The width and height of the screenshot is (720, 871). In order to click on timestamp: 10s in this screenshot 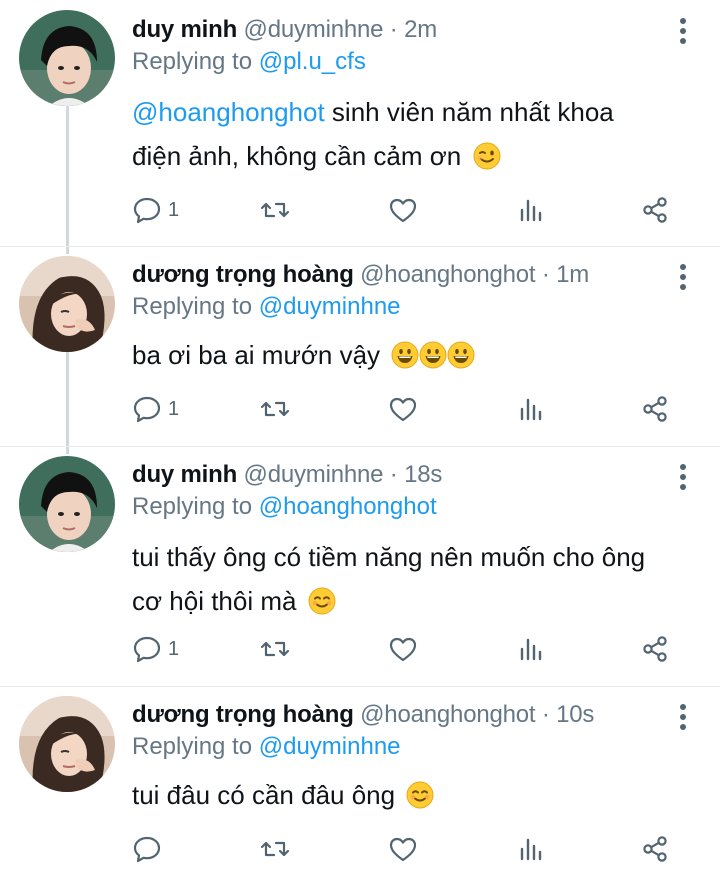, I will do `click(575, 714)`.